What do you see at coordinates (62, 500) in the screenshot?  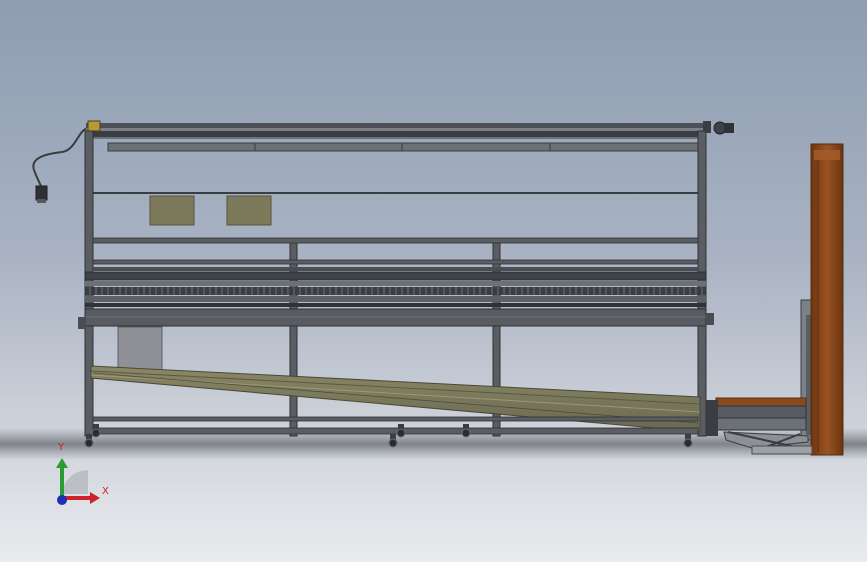 I see `z-axis-dot` at bounding box center [62, 500].